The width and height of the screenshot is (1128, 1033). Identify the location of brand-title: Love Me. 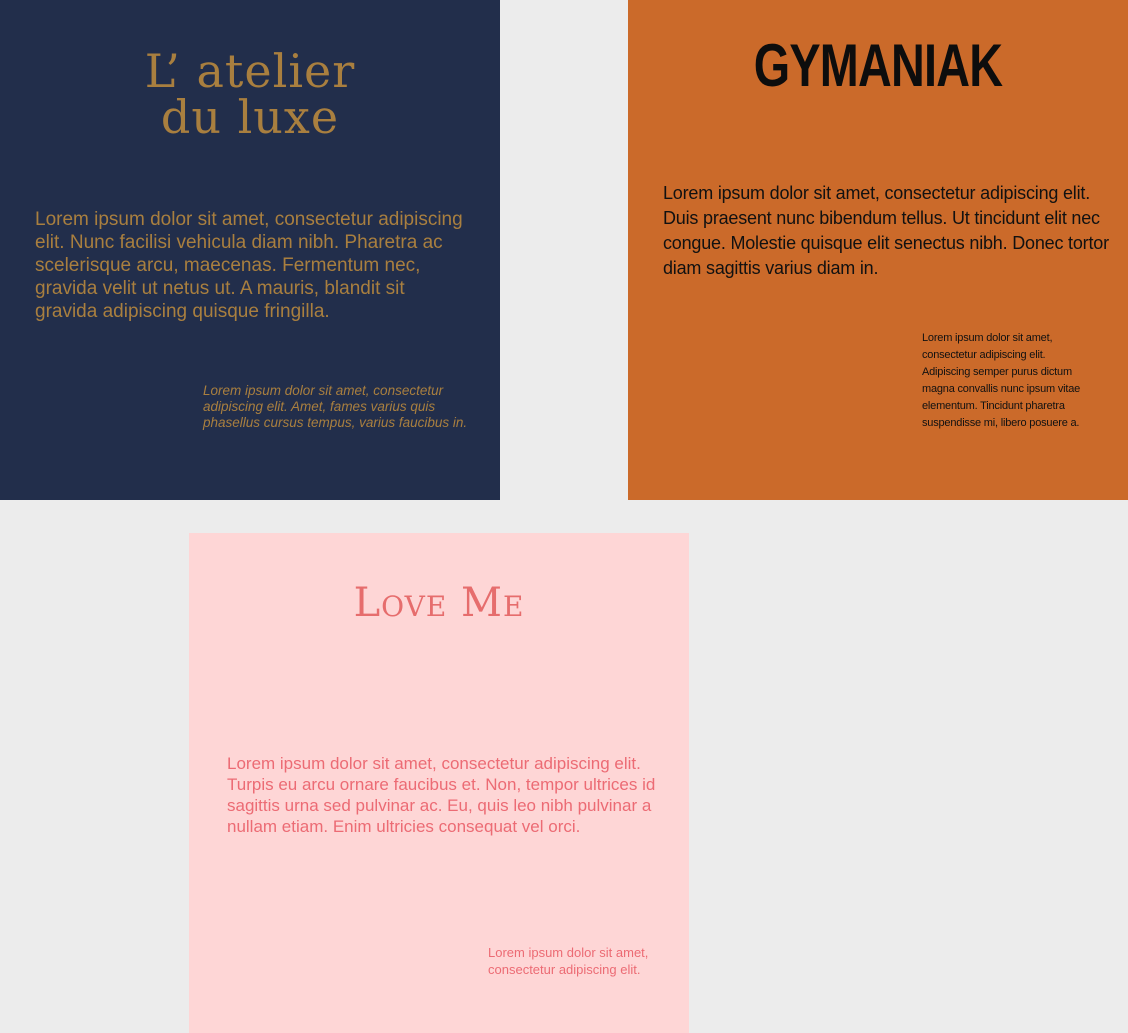
(439, 603).